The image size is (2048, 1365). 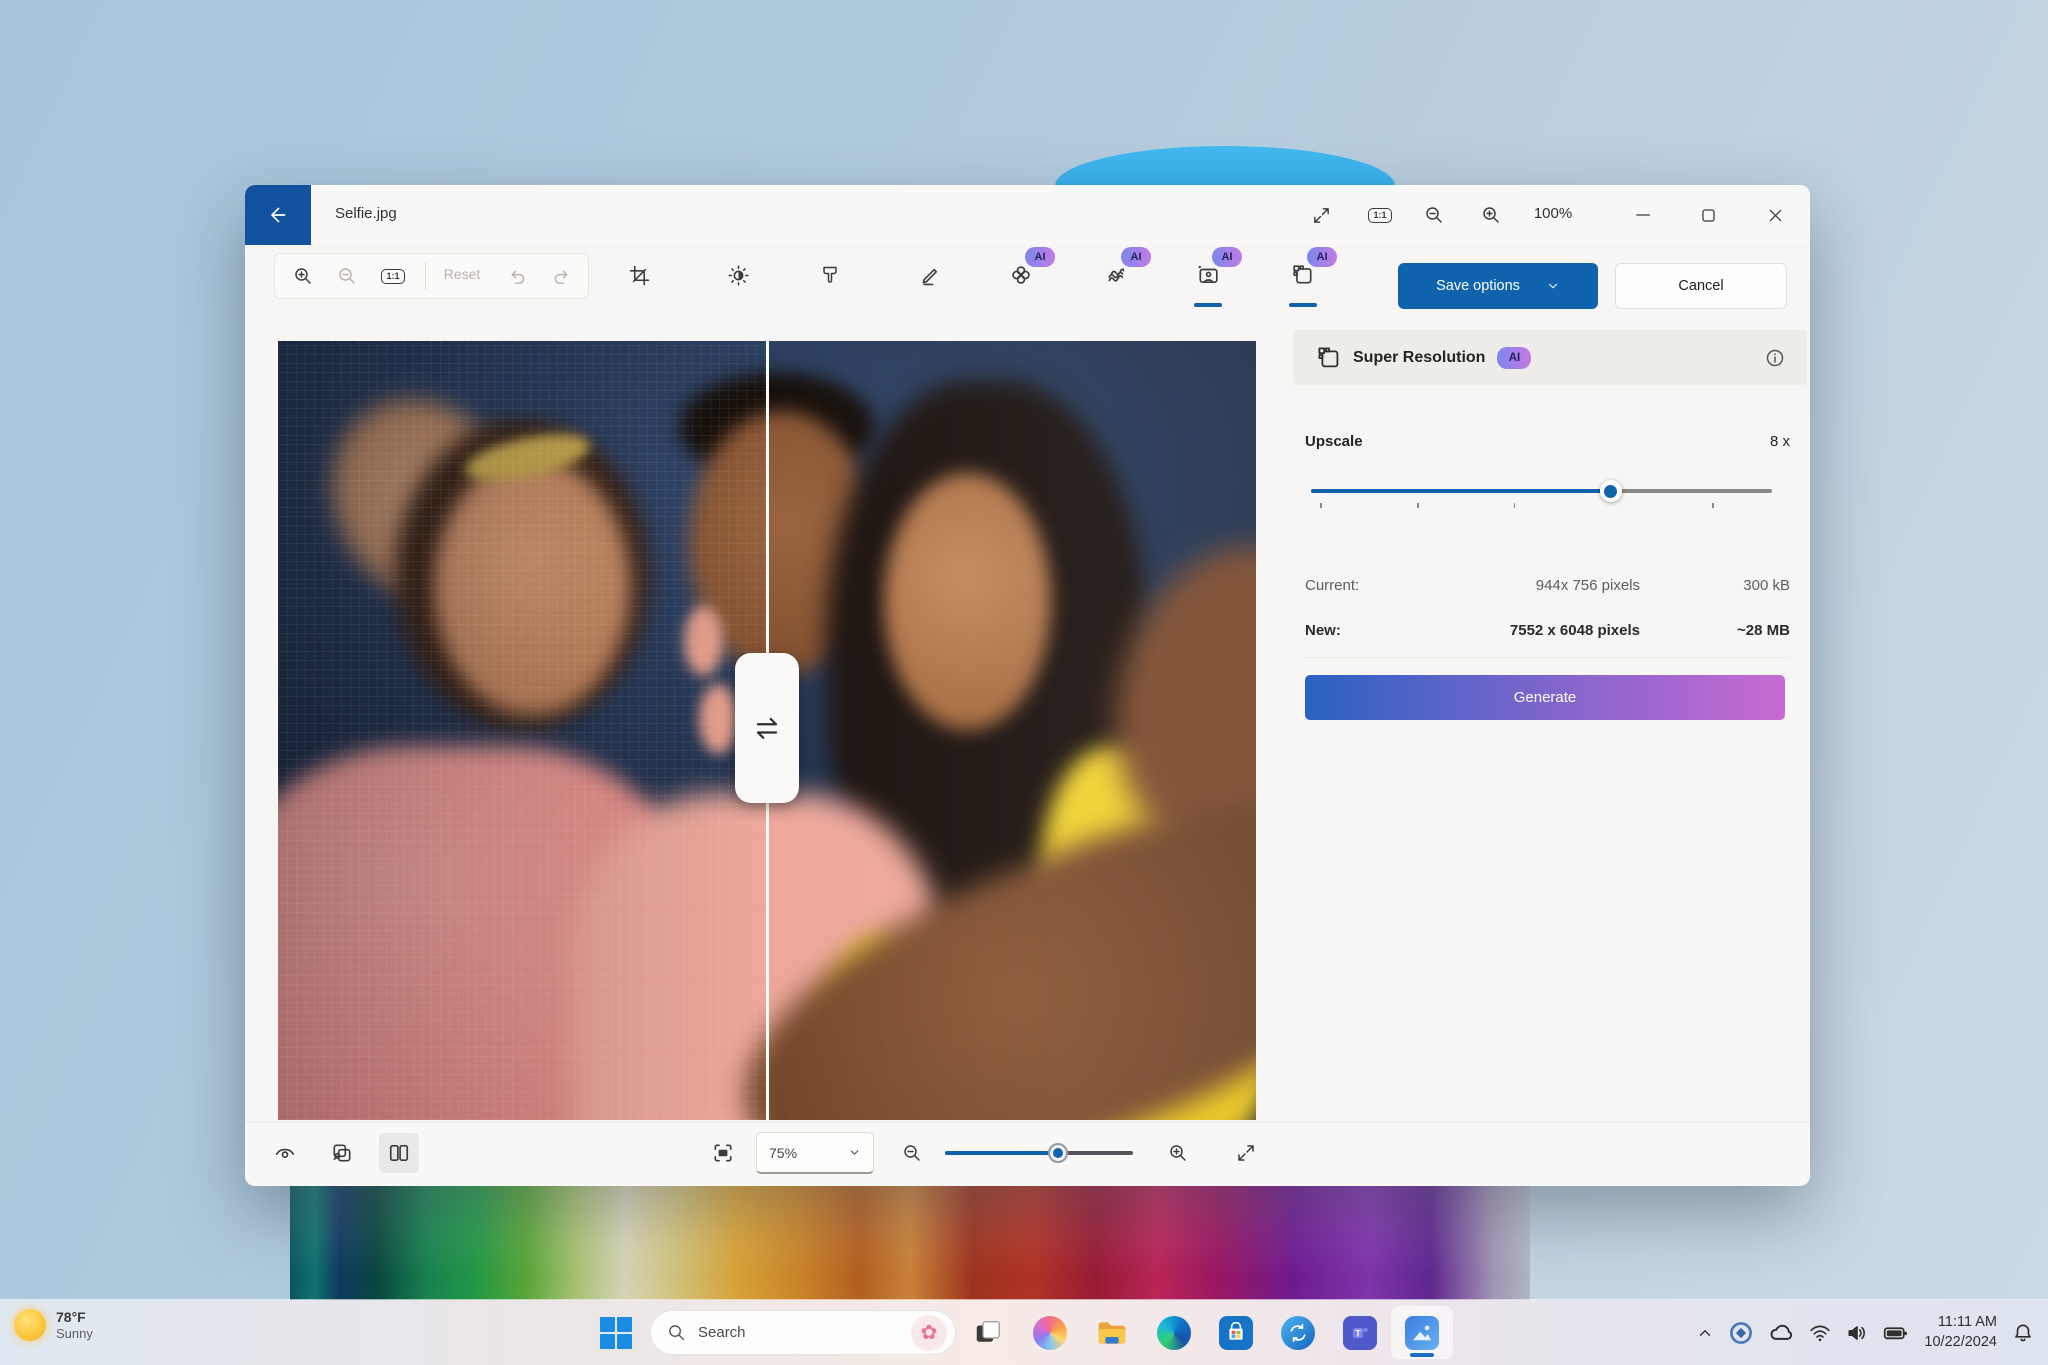 I want to click on weather-condition: Sunny, so click(x=74, y=1334).